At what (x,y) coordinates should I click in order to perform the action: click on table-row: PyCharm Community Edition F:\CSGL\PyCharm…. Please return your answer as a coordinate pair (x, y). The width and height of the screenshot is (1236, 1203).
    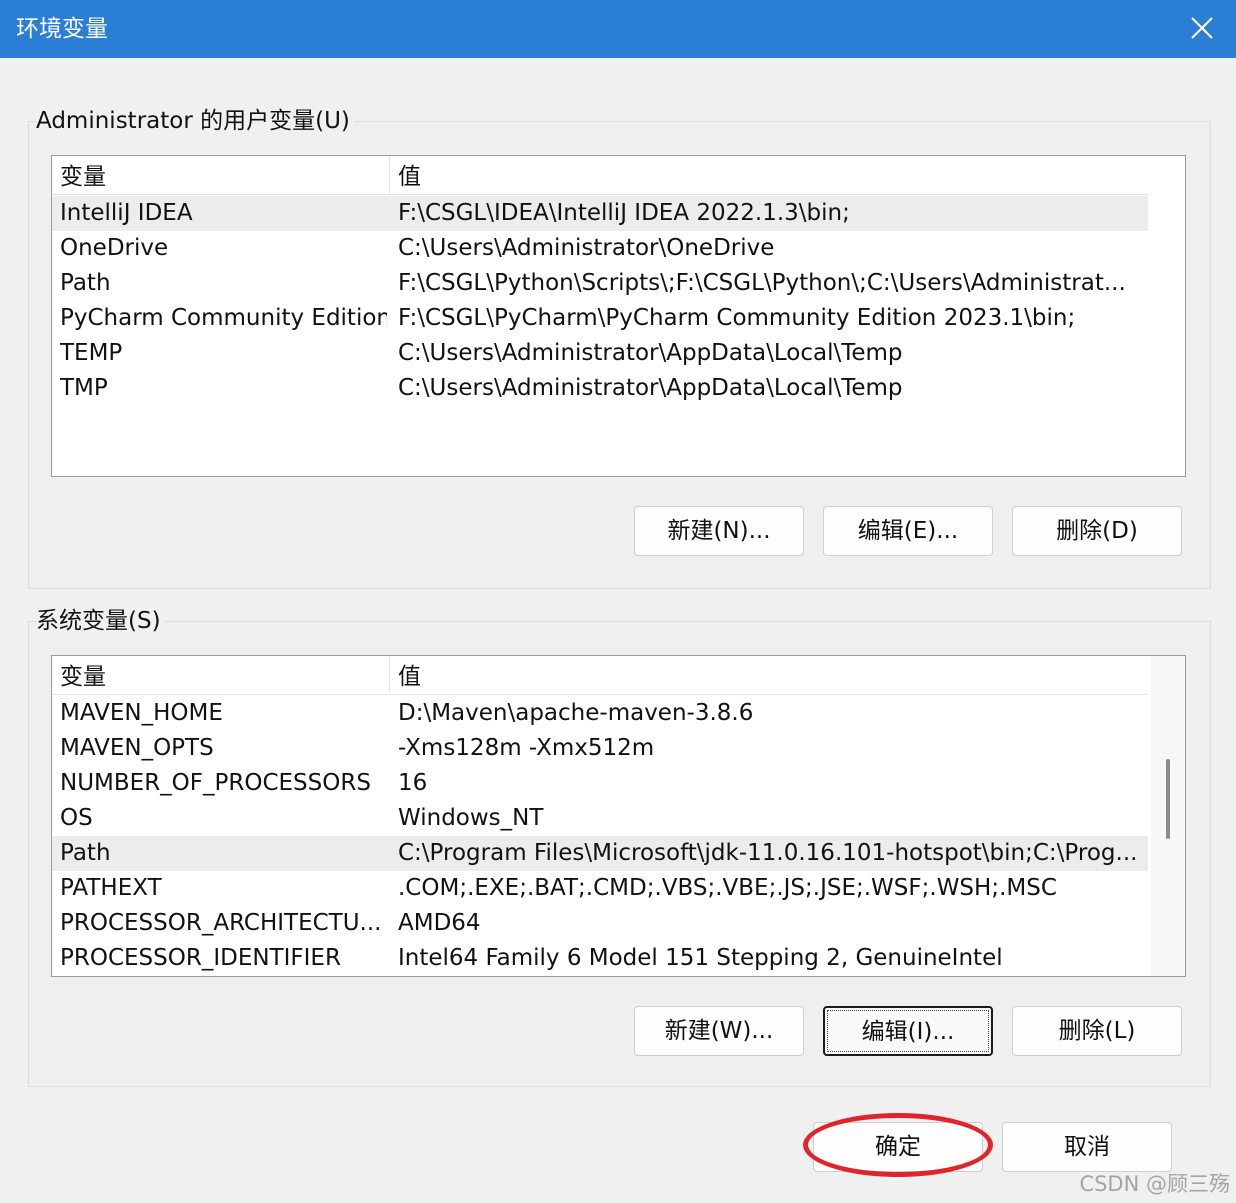
    Looking at the image, I should click on (600, 318).